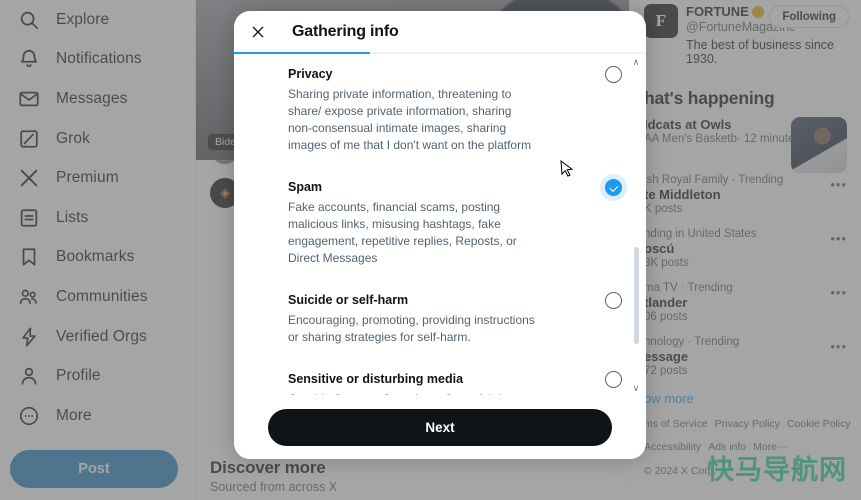 This screenshot has height=500, width=861. What do you see at coordinates (666, 317) in the screenshot?
I see `trend-count: 06 posts` at bounding box center [666, 317].